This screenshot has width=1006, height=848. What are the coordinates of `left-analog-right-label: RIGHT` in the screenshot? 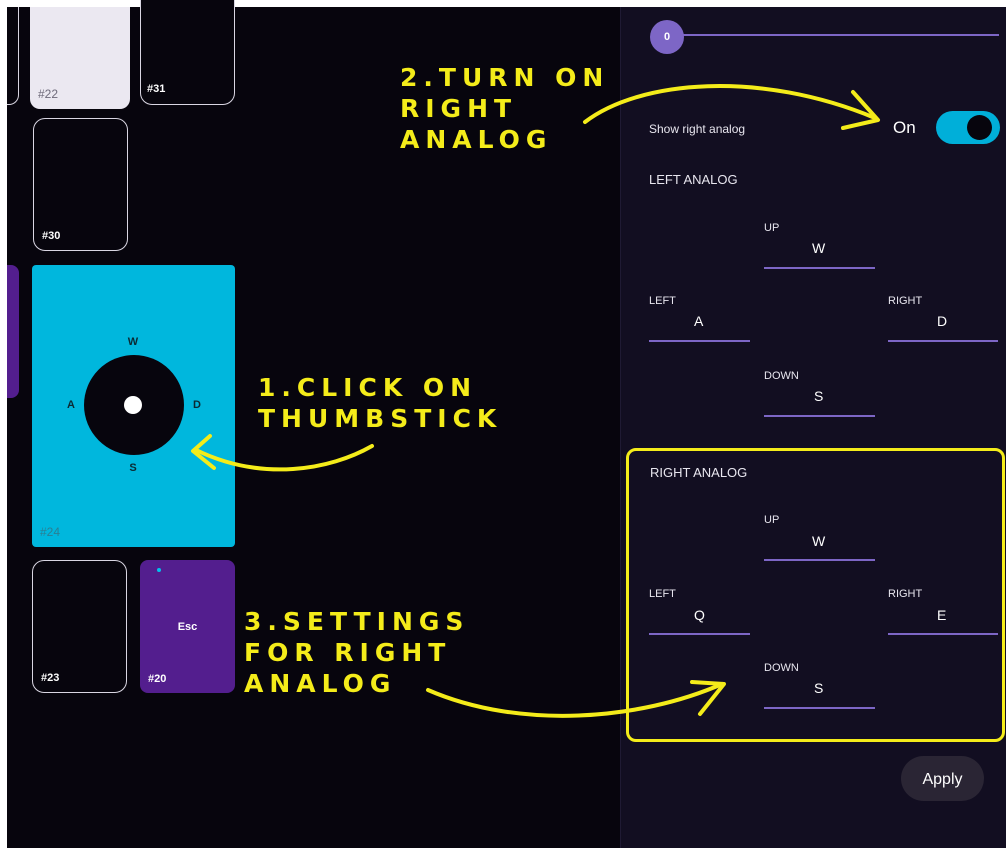 It's located at (905, 301).